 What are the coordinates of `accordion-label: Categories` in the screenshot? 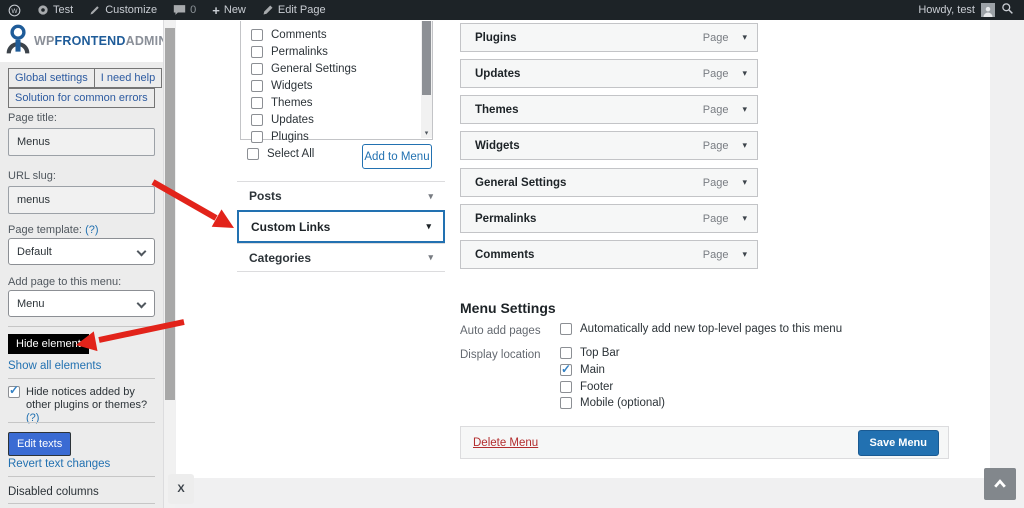 It's located at (280, 257).